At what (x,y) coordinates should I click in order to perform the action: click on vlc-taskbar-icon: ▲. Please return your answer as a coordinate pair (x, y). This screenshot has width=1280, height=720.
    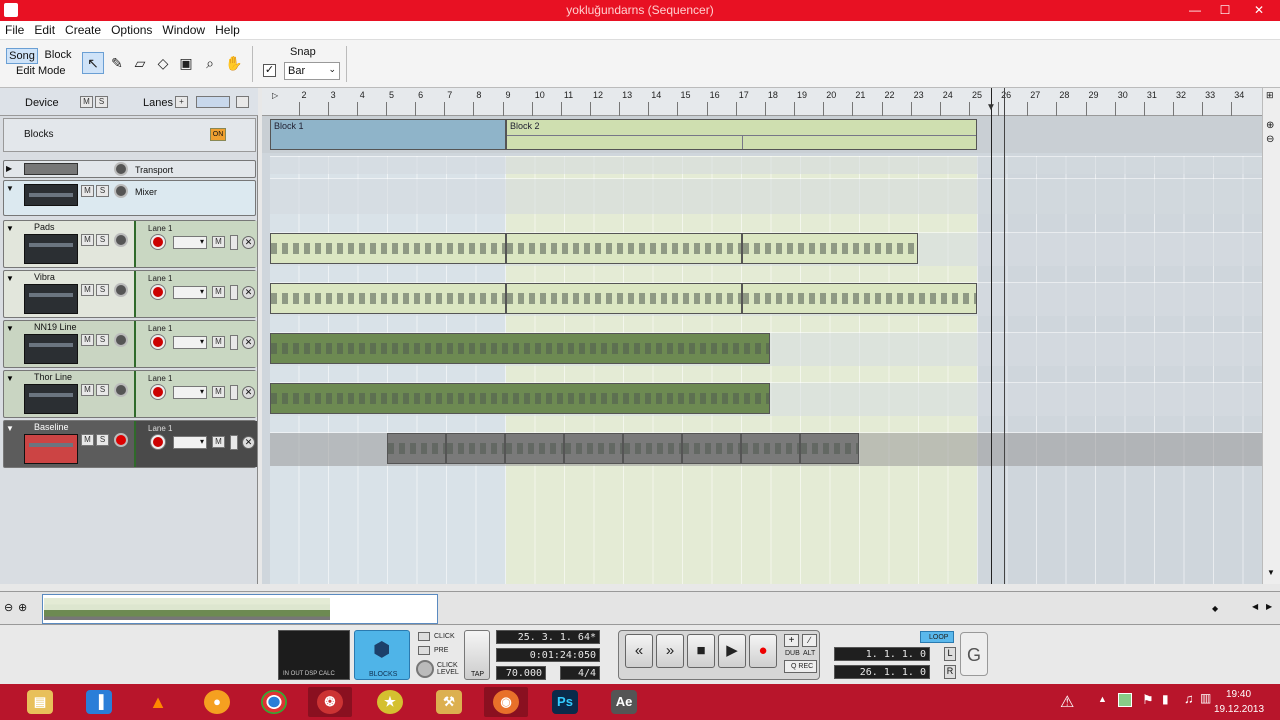
    Looking at the image, I should click on (158, 702).